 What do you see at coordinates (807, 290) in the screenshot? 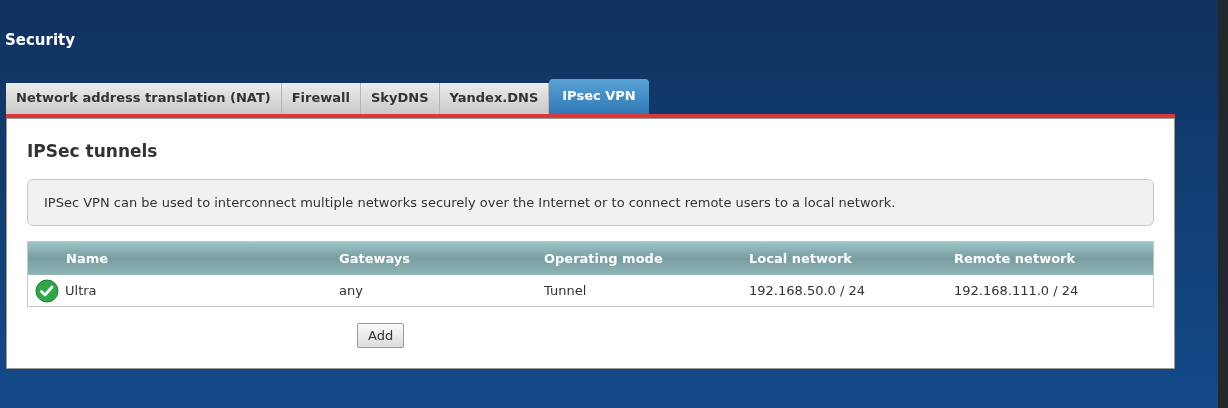
I see `table-cell: 192.168.50.0 / 24` at bounding box center [807, 290].